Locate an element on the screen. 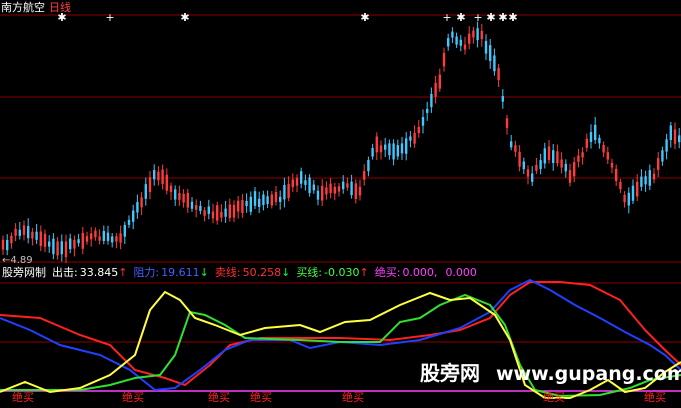  watermark-cn: 股旁网 is located at coordinates (450, 373).